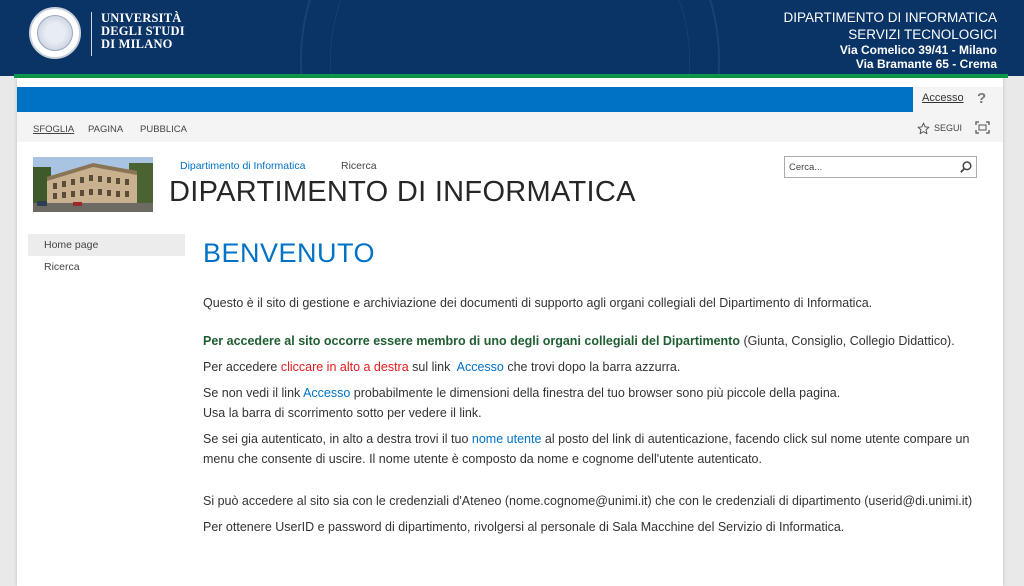 The height and width of the screenshot is (586, 1024). What do you see at coordinates (918, 50) in the screenshot?
I see `address-milano: Via Comelico 39/41 - Milano` at bounding box center [918, 50].